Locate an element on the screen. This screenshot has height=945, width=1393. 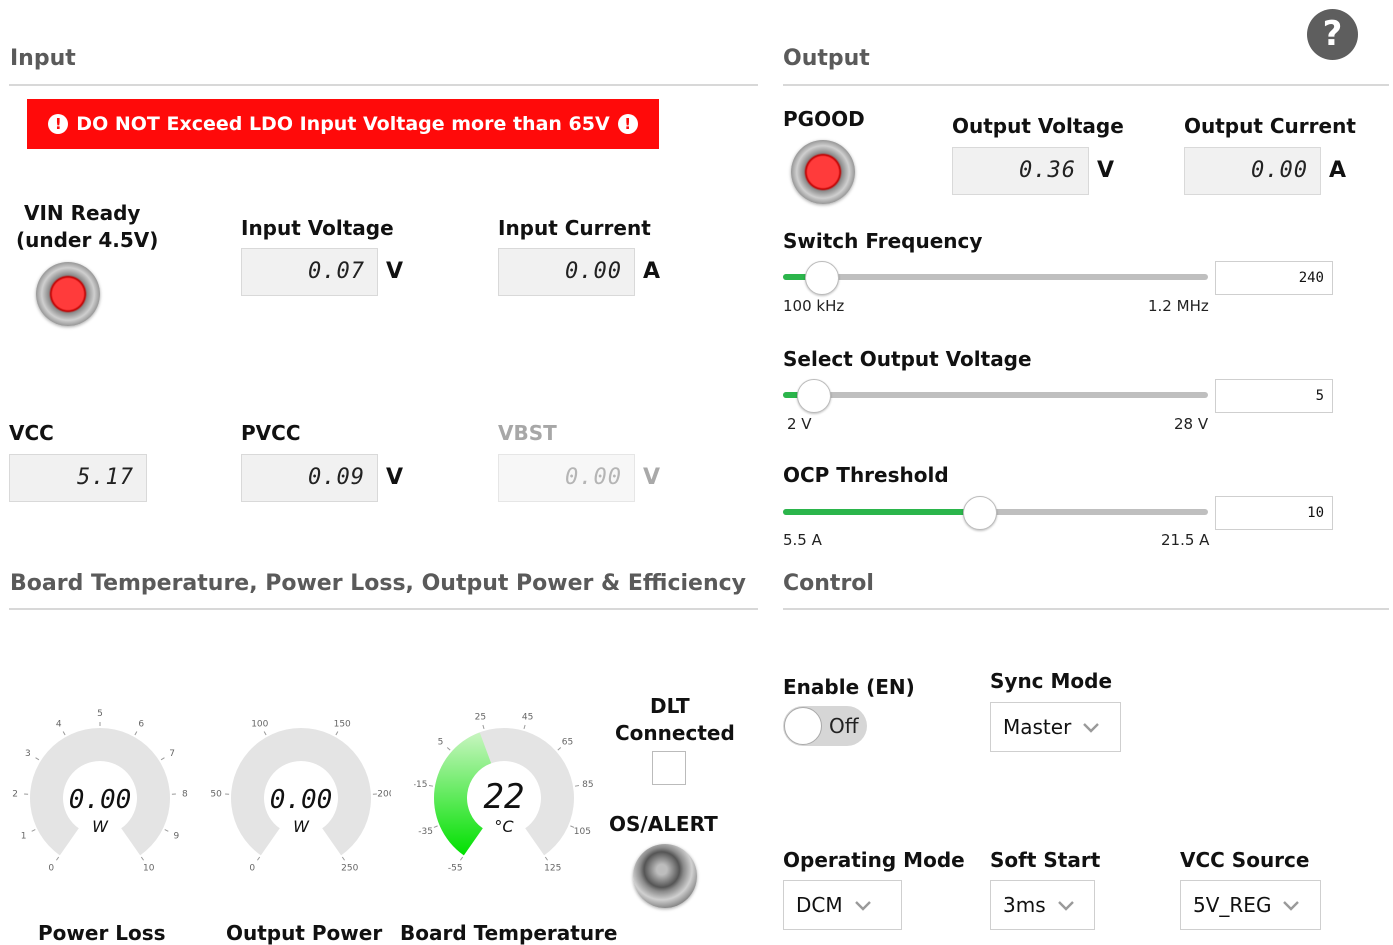
ocp-slider-fill is located at coordinates (881, 512).